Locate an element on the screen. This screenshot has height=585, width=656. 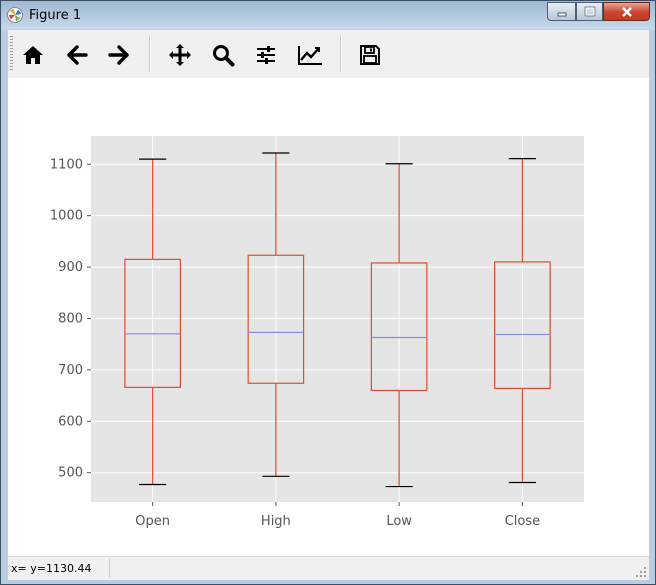
y-tick-label: 1000 is located at coordinates (66, 216).